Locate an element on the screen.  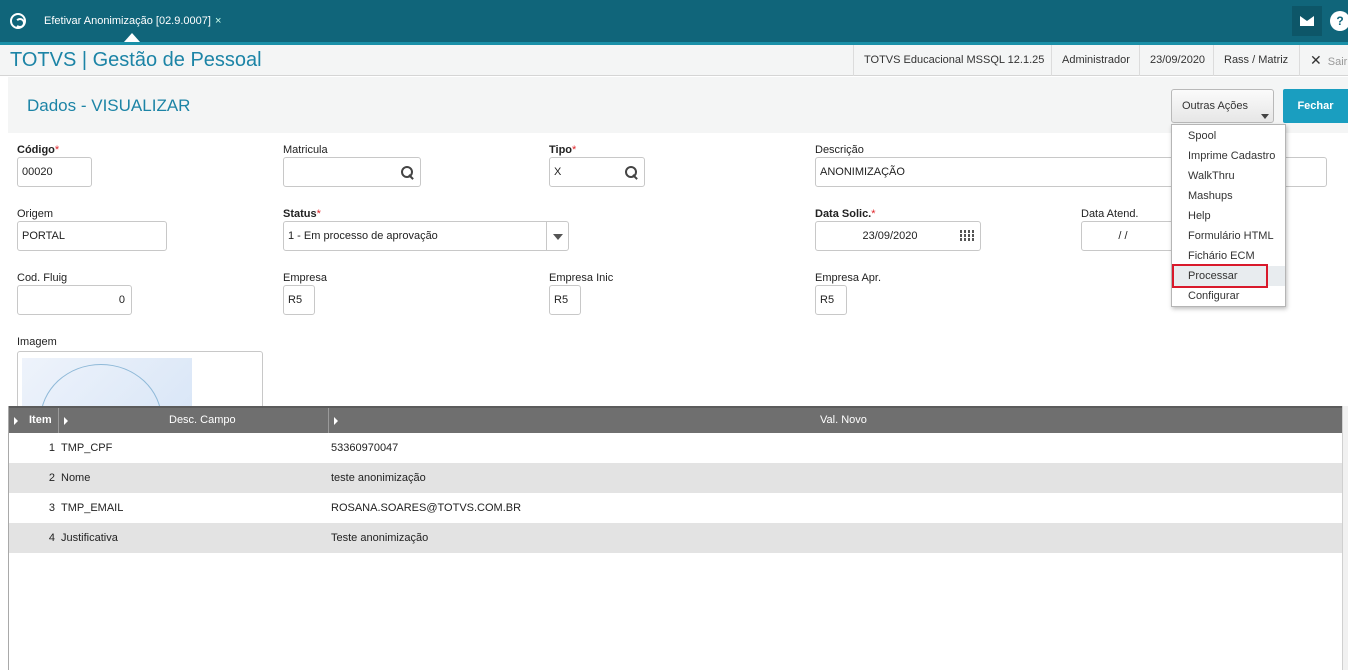
status-select: 1 - Em processo de aprovação is located at coordinates (426, 236).